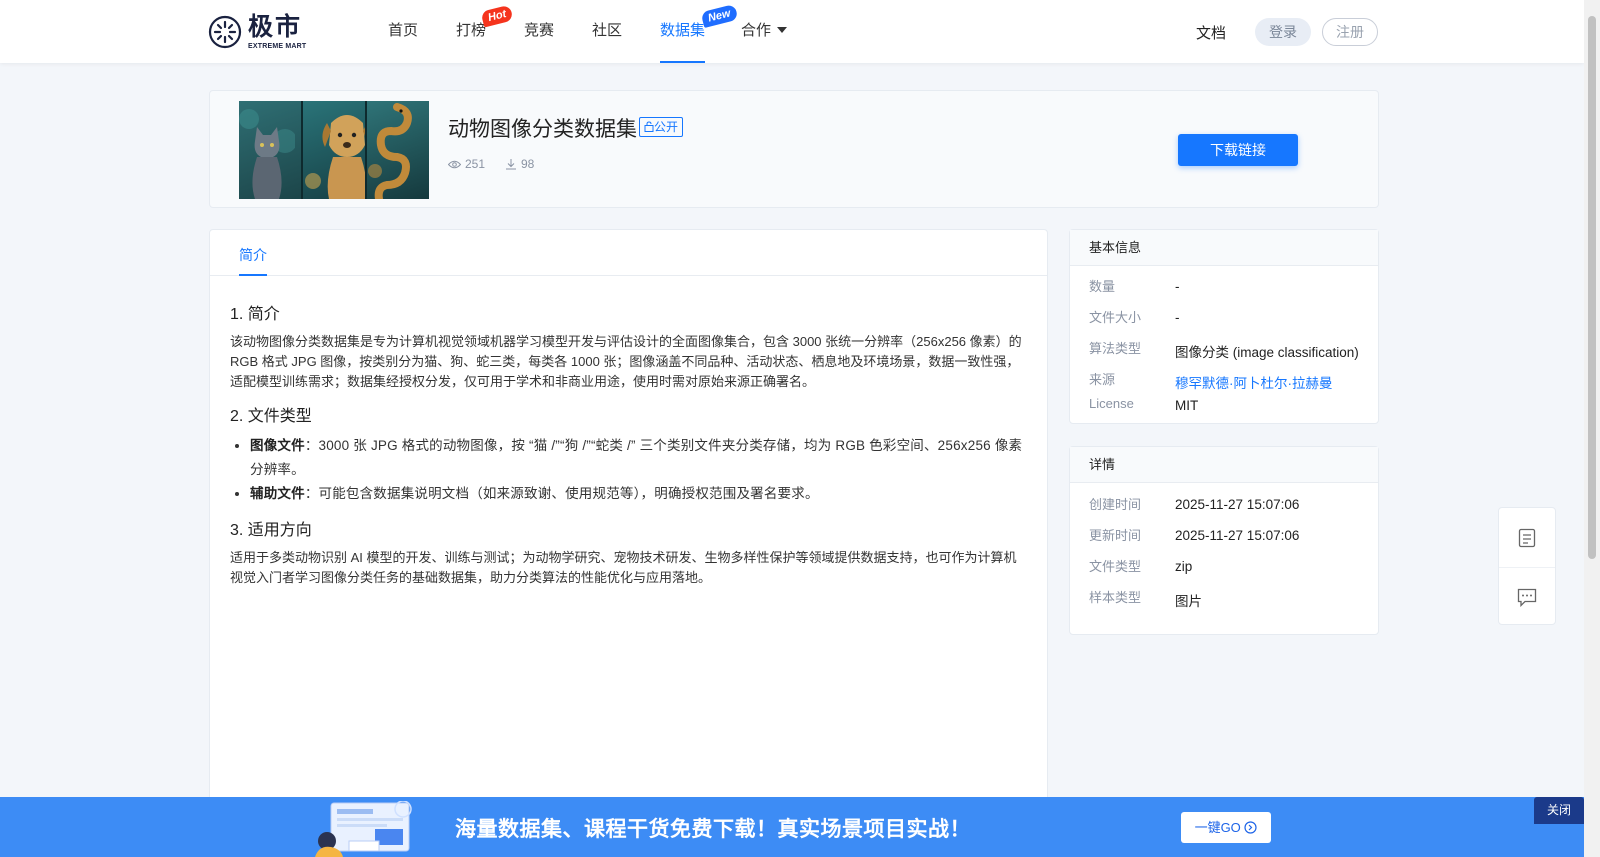  I want to click on banner-text: 海量数据集、课程干货免费下载！真实场景项目实战！, so click(713, 829).